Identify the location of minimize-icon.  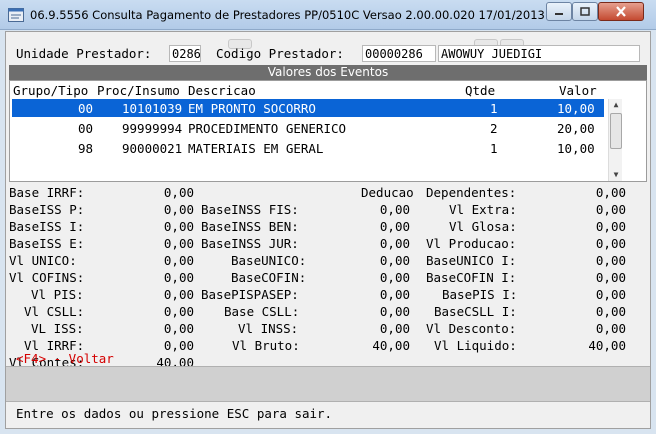
(559, 13).